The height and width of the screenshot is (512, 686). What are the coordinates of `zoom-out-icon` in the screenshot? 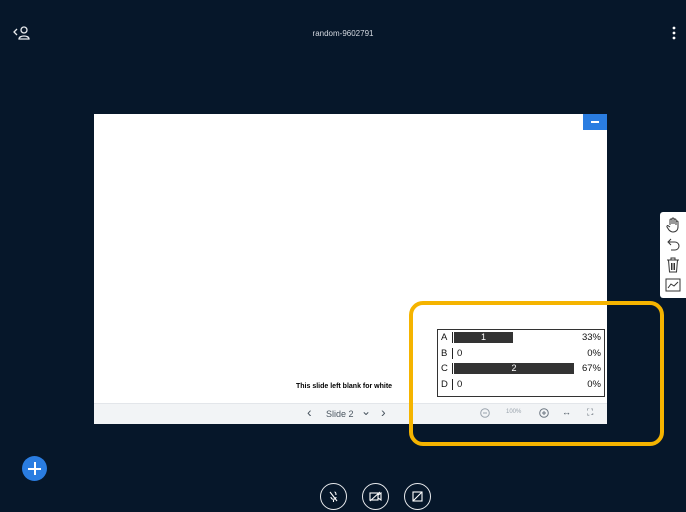 It's located at (485, 414).